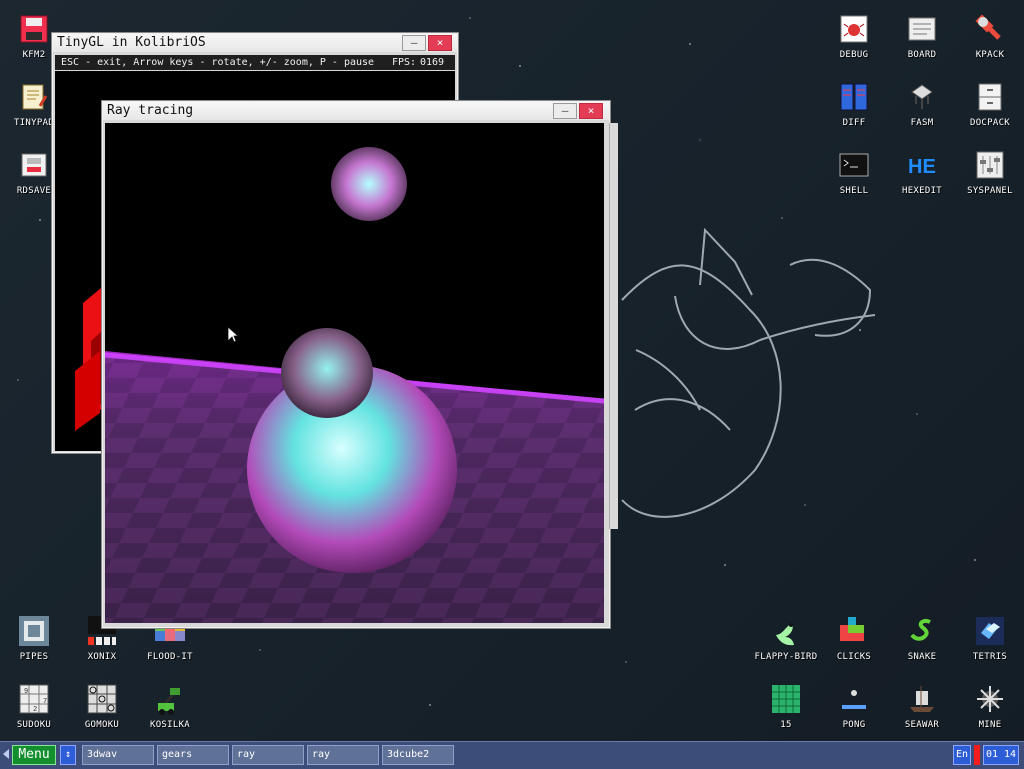  I want to click on board-icon, so click(922, 29).